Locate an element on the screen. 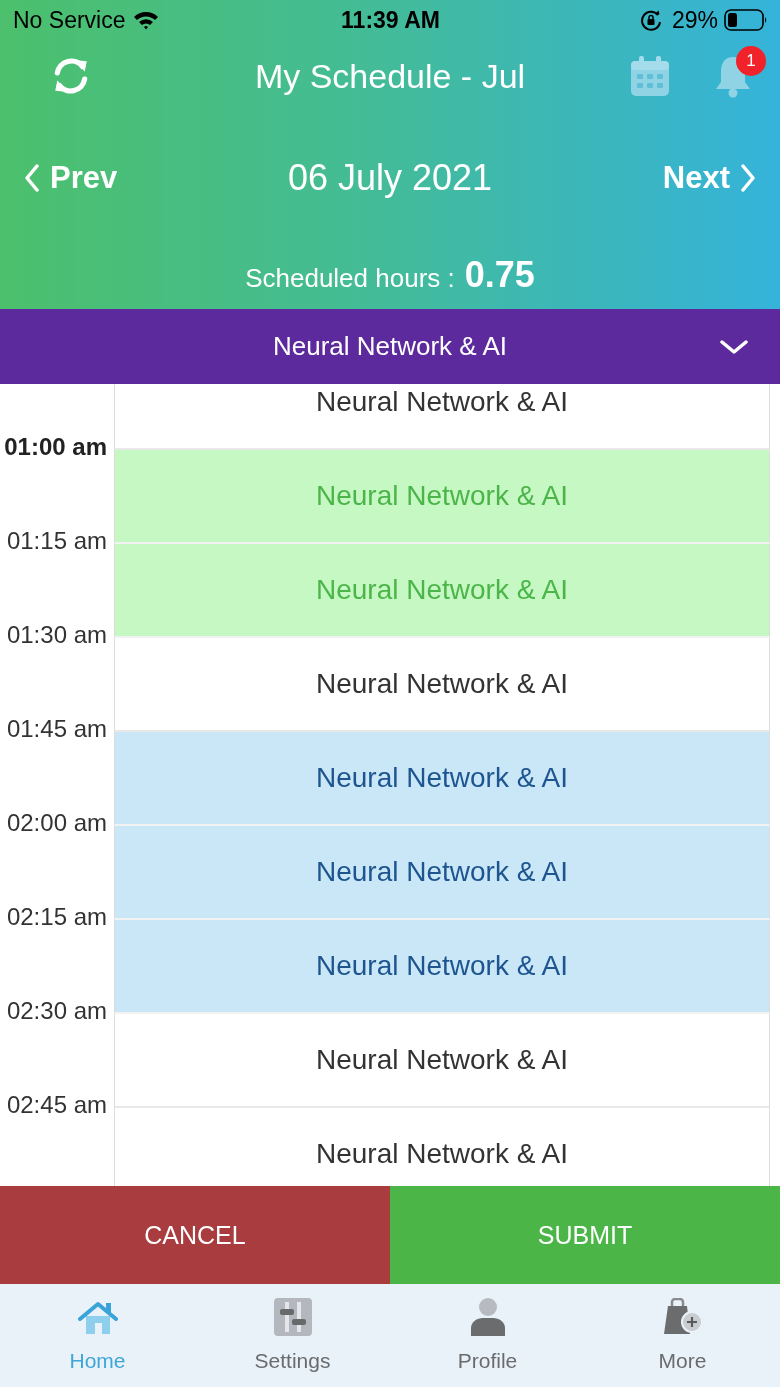  battery-icon is located at coordinates (746, 20).